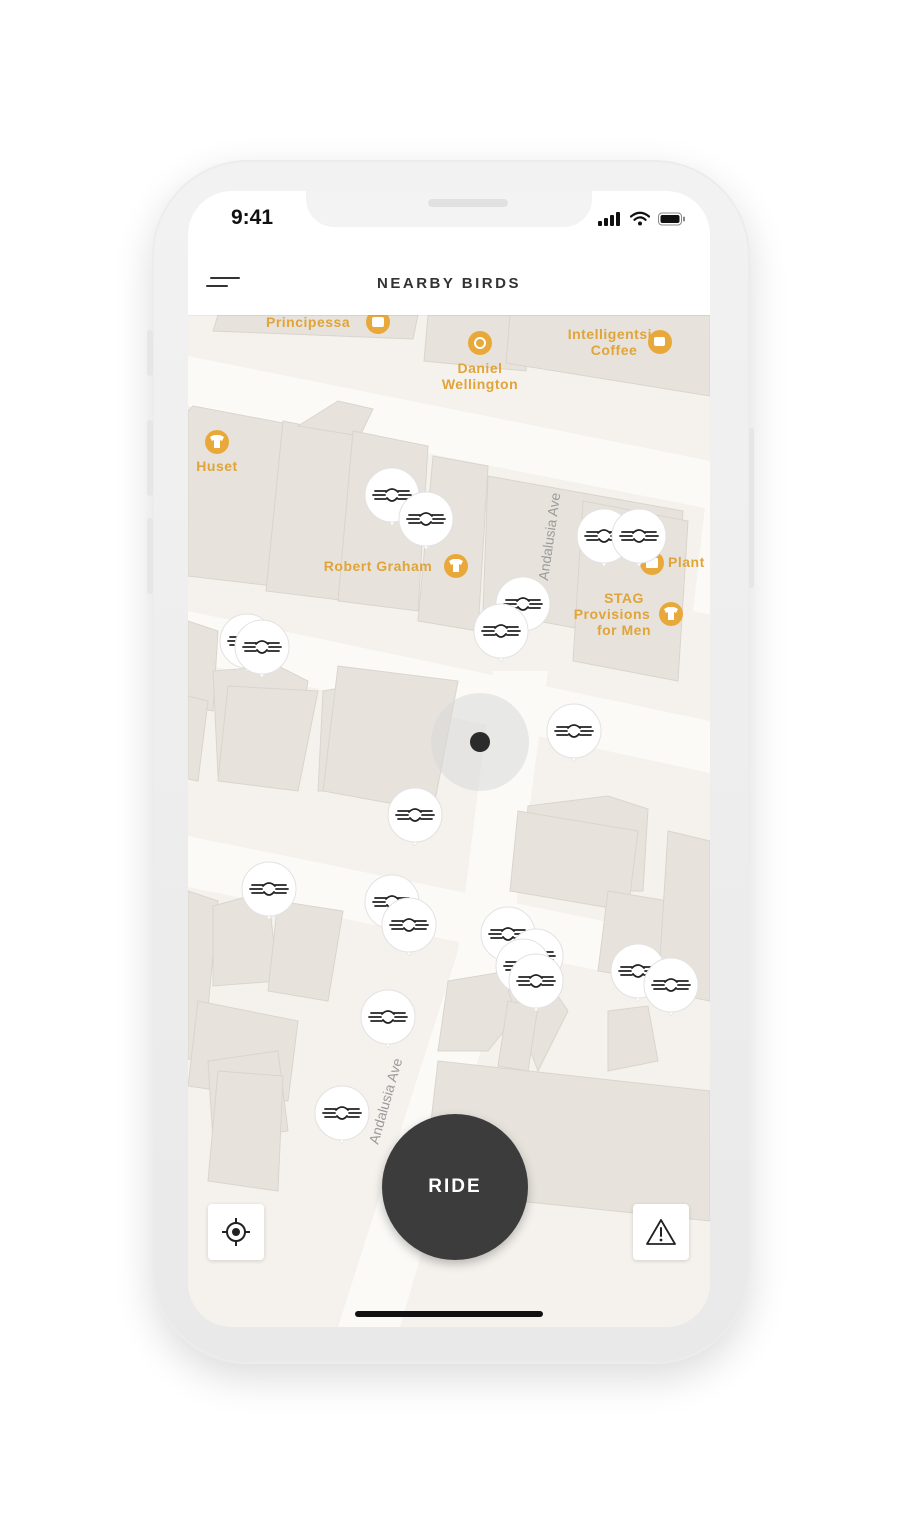 The height and width of the screenshot is (1513, 904). Describe the element at coordinates (150, 353) in the screenshot. I see `phone-mute-switch` at that location.